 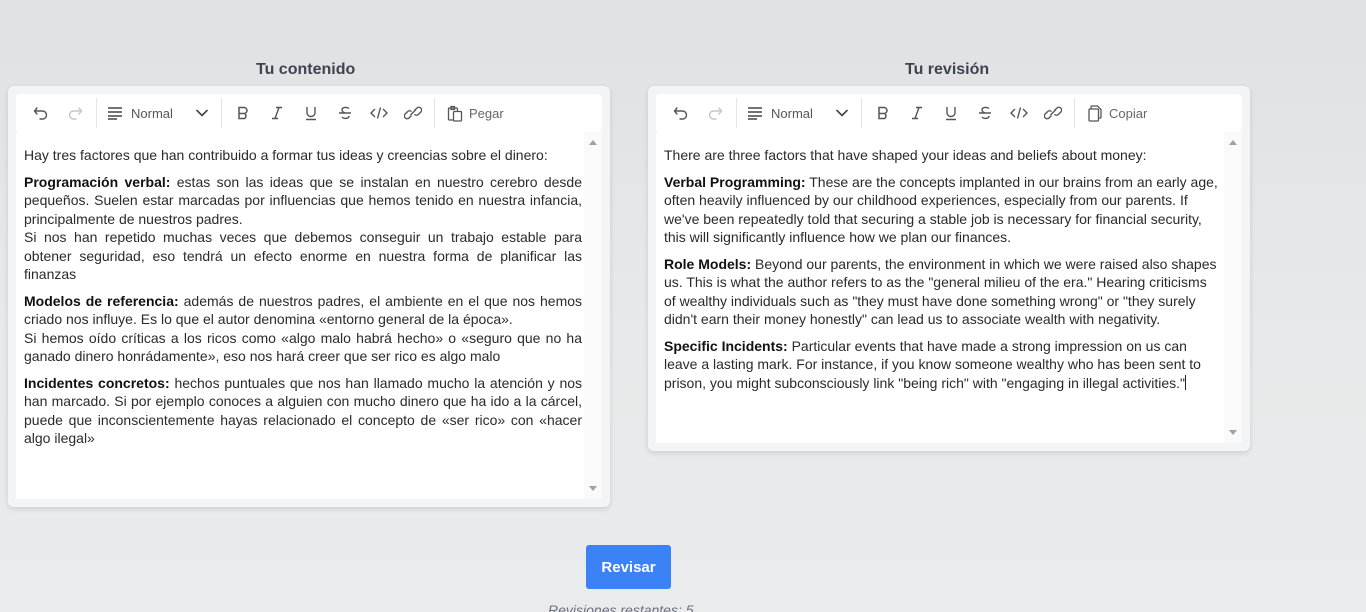 What do you see at coordinates (947, 69) in the screenshot?
I see `right-panel-title: Tu revisión` at bounding box center [947, 69].